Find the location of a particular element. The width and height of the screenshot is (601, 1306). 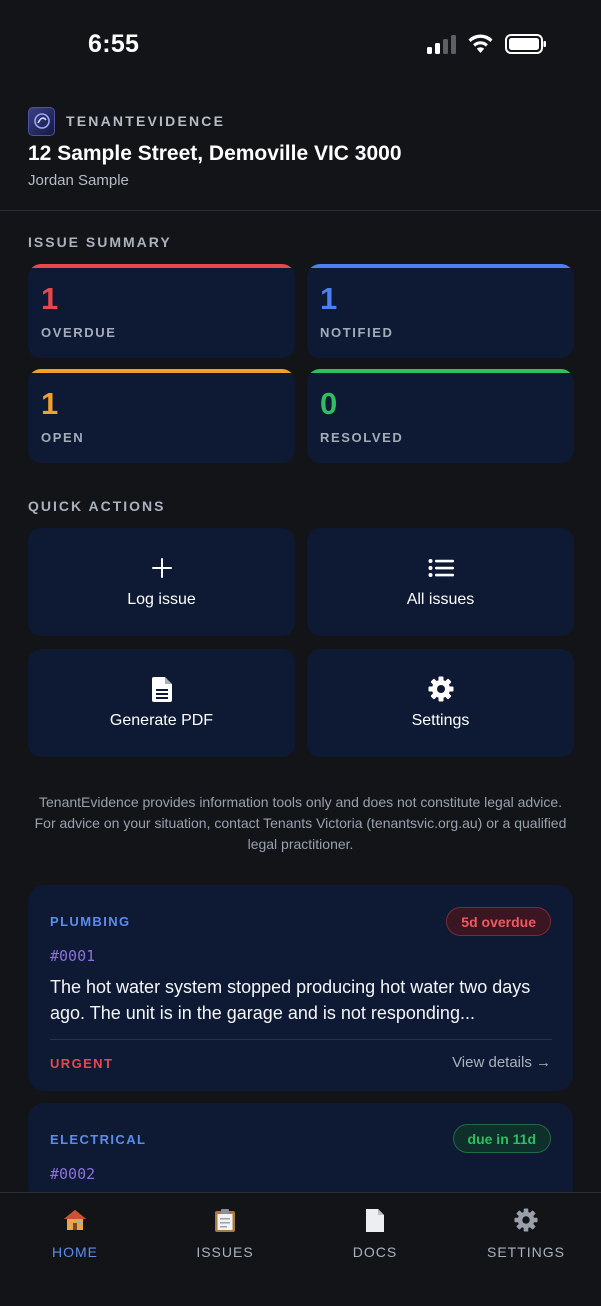

tab-label: SETTINGS is located at coordinates (525, 1252).